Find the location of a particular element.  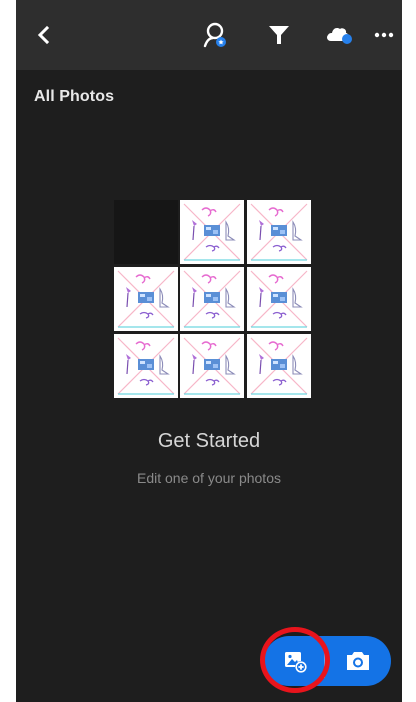

sample-thumbnail-grid is located at coordinates (212, 299).